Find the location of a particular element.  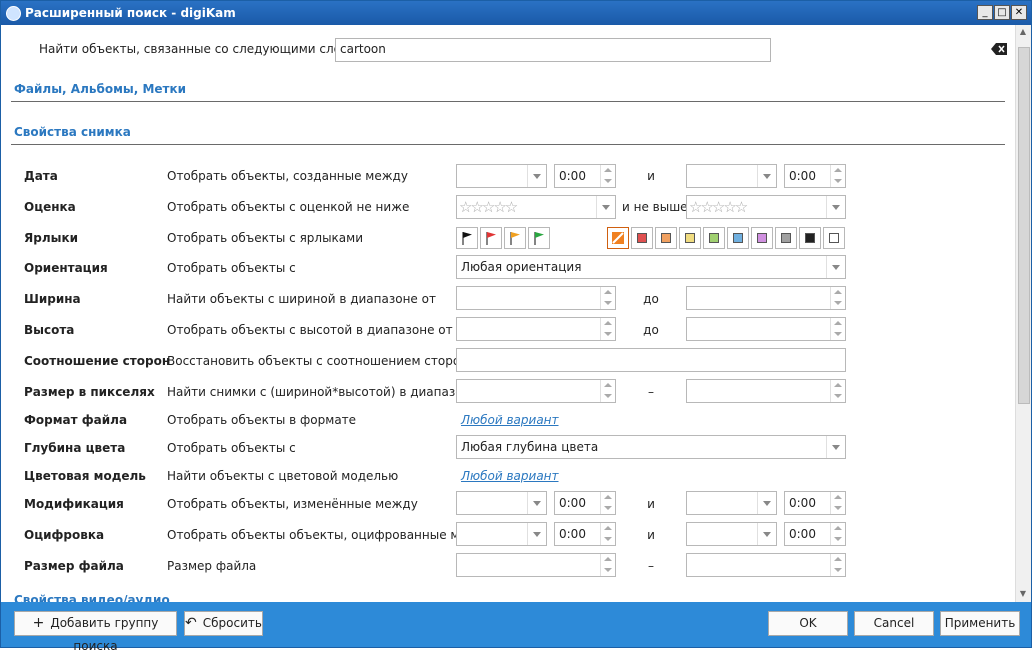

no-color-label-button is located at coordinates (618, 238).